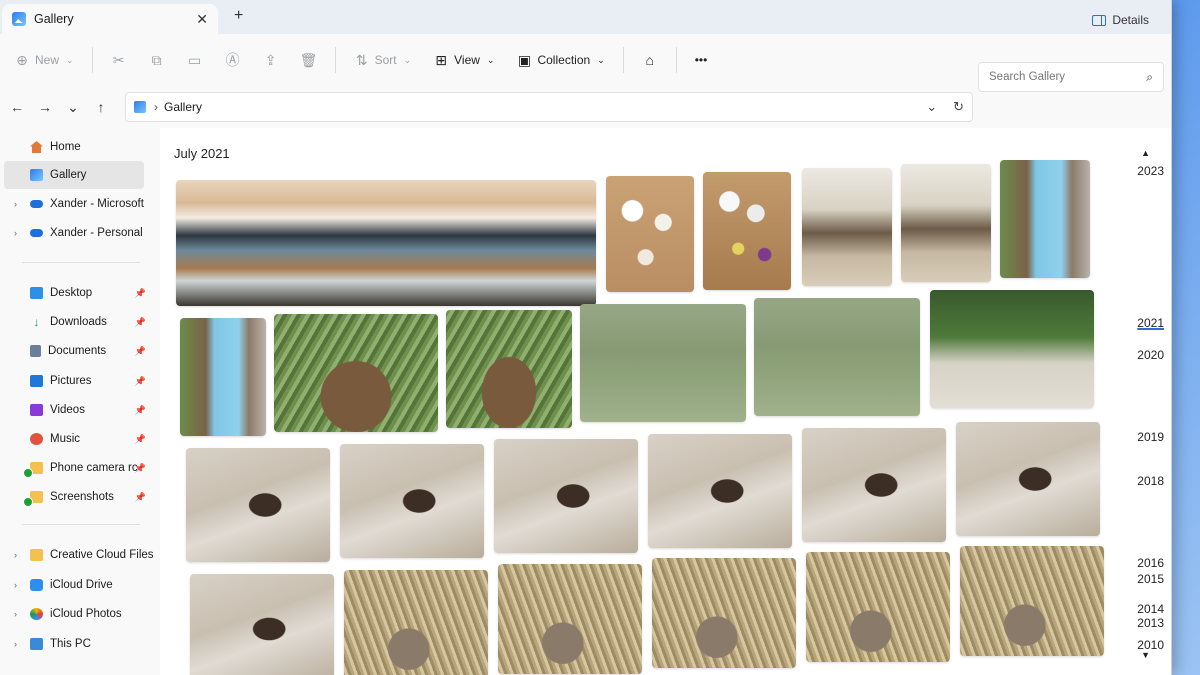 The width and height of the screenshot is (1200, 675). What do you see at coordinates (202, 19) in the screenshot?
I see `close-tab-icon: ✕` at bounding box center [202, 19].